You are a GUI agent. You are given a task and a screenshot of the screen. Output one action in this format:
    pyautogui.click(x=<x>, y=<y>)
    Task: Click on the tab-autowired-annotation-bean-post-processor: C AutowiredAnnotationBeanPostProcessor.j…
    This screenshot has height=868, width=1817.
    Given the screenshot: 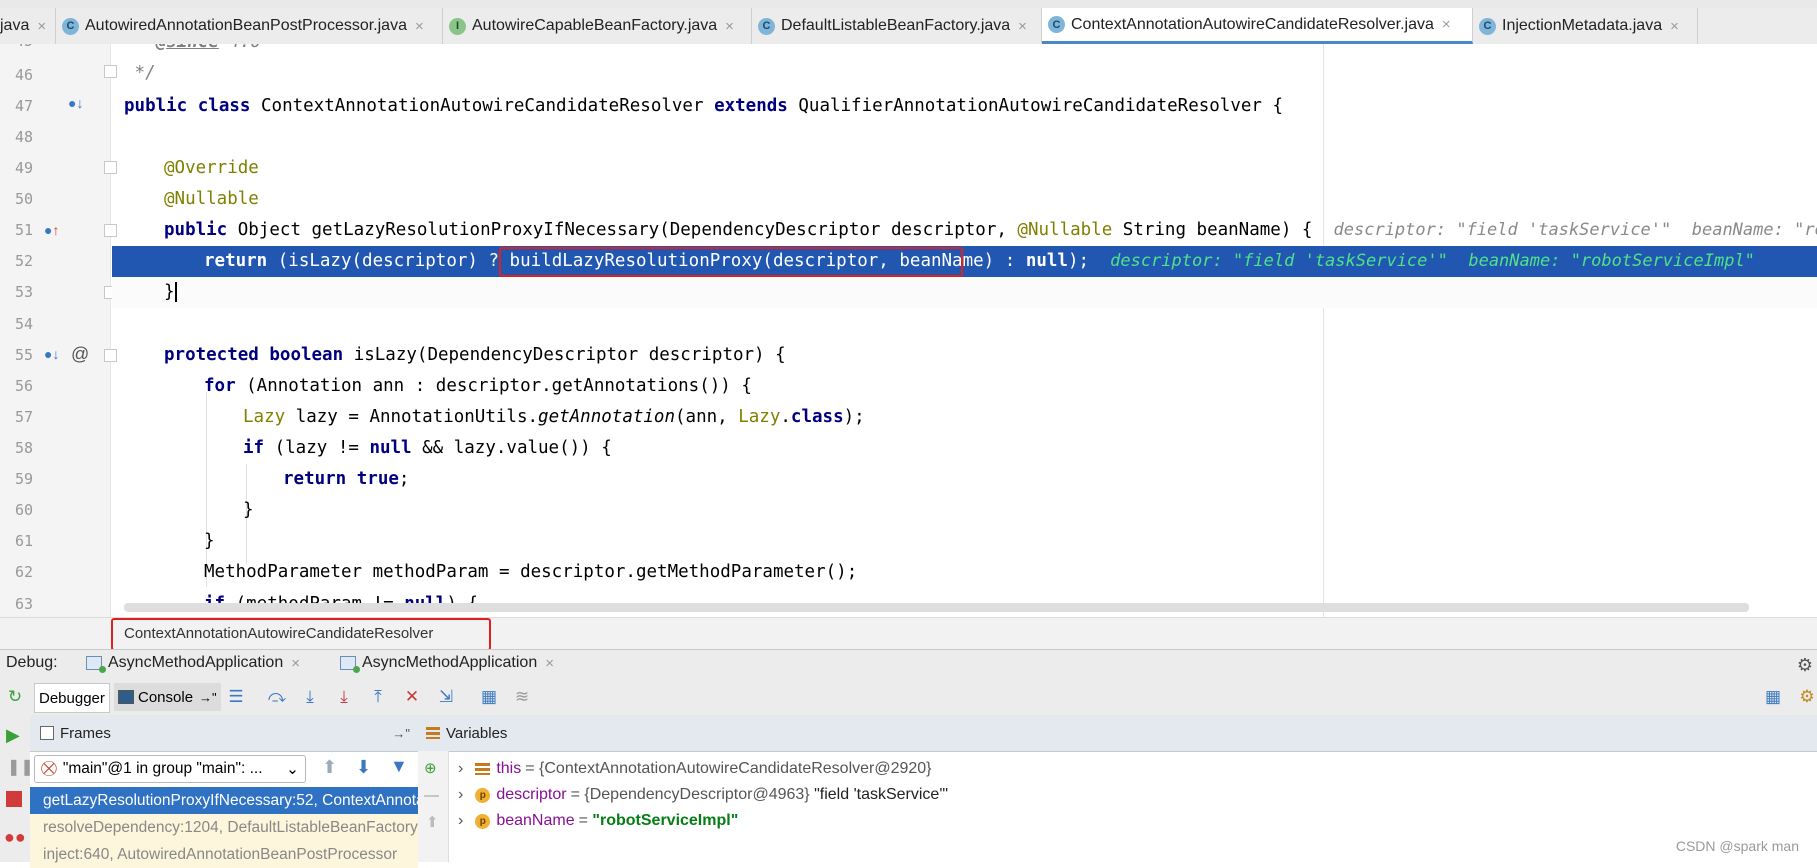 What is the action you would take?
    pyautogui.click(x=249, y=26)
    